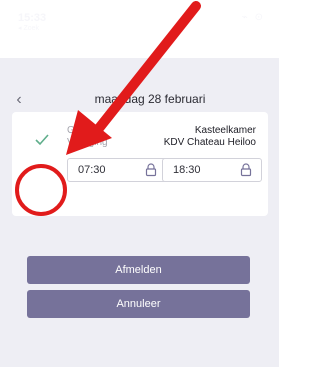 Image resolution: width=320 pixels, height=367 pixels. I want to click on location-value: KDV Chateau Heiloo, so click(209, 142).